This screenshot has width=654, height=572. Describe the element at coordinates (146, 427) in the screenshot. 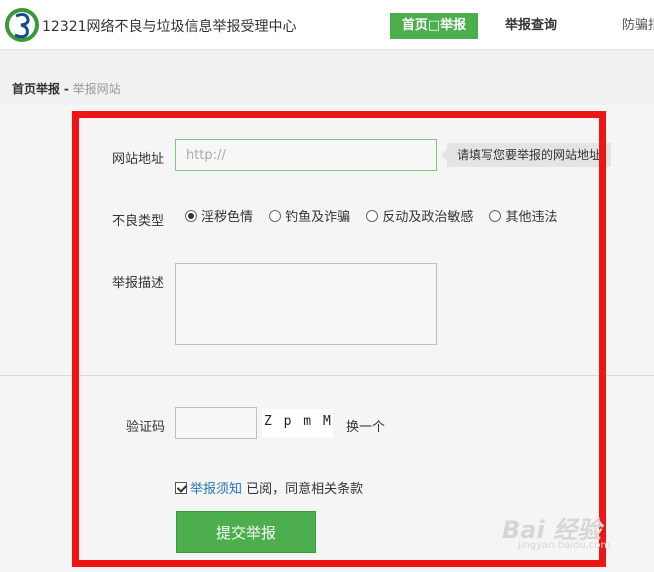

I see `captcha-label: 验证码` at that location.